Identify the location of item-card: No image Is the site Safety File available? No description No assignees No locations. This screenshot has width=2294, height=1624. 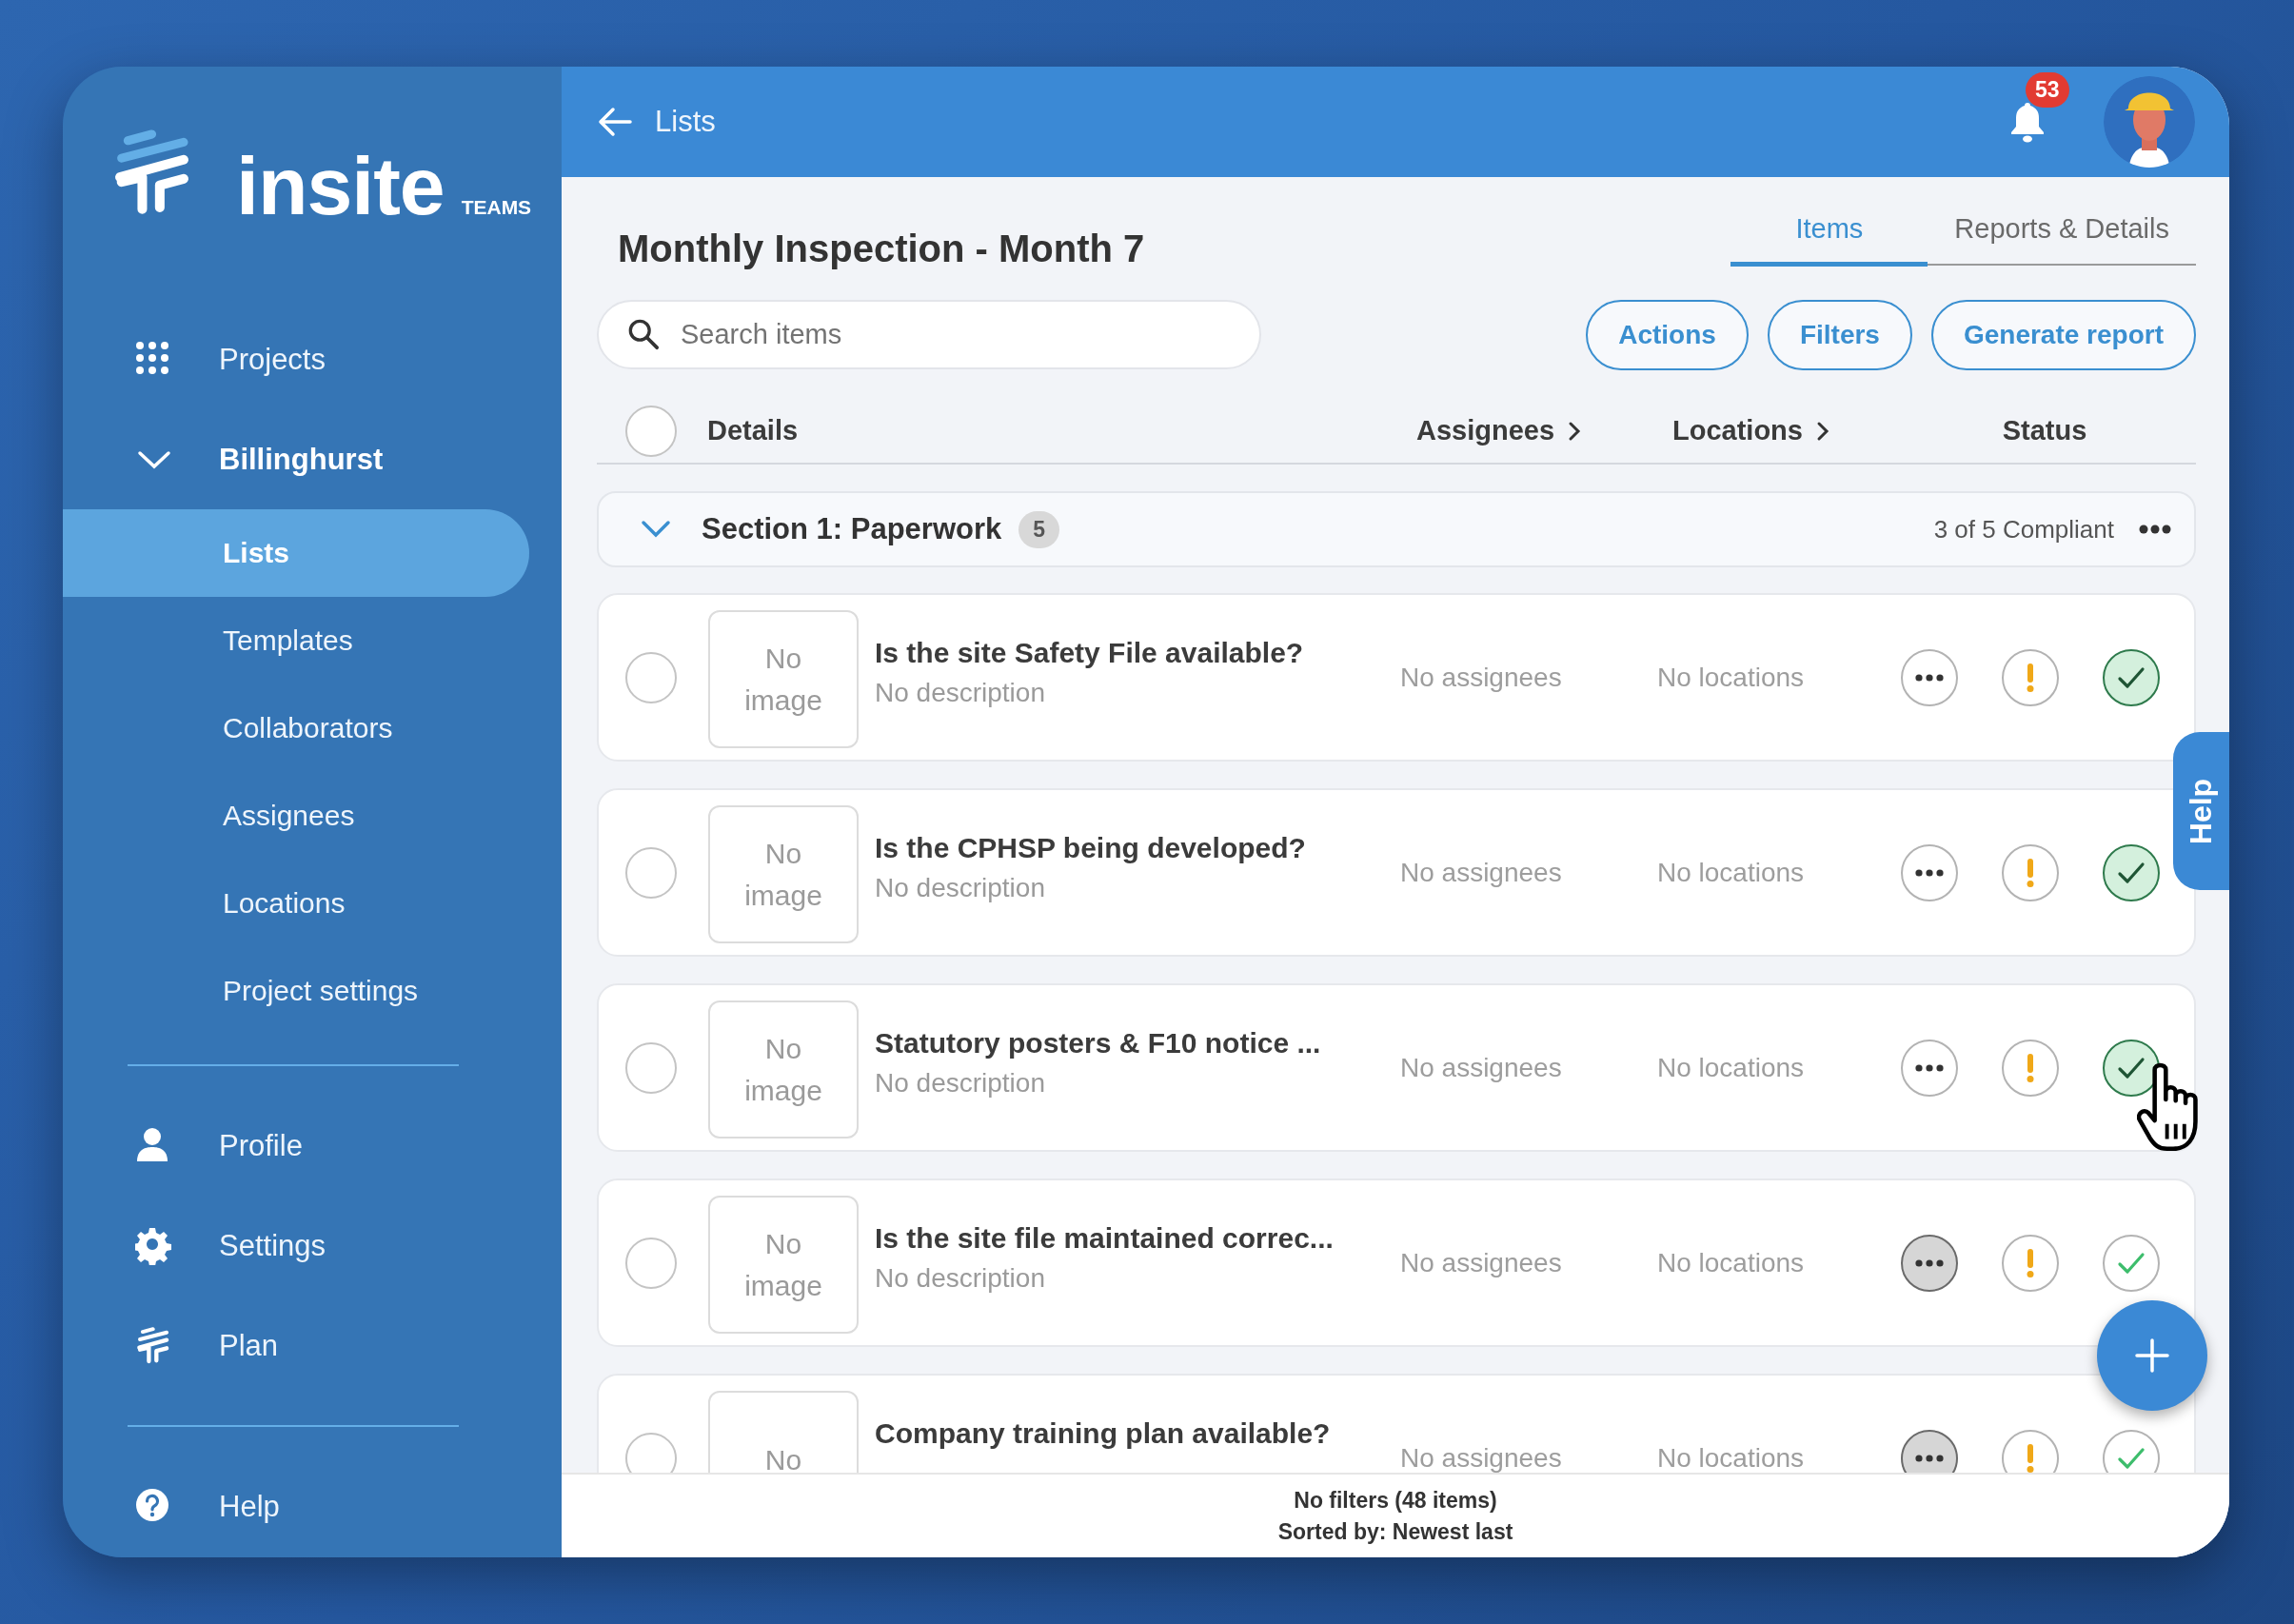
(1396, 677).